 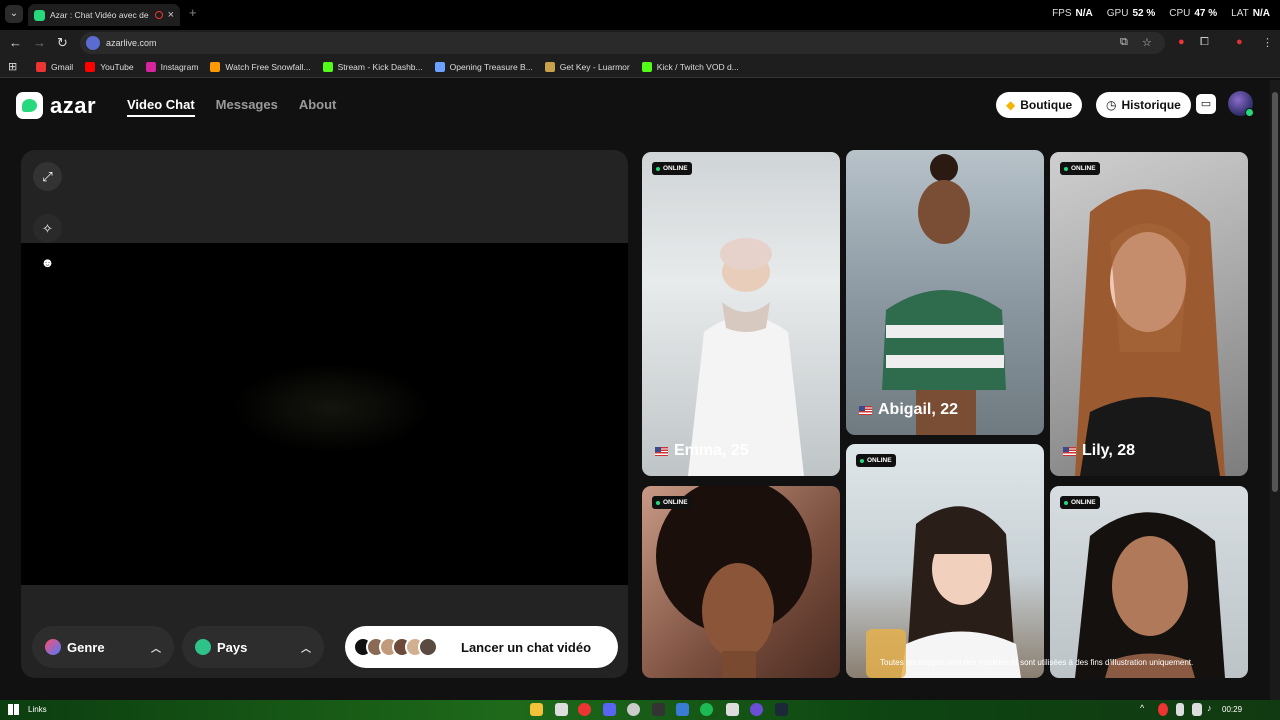 What do you see at coordinates (1046, 105) in the screenshot?
I see `boutique-label: Boutique` at bounding box center [1046, 105].